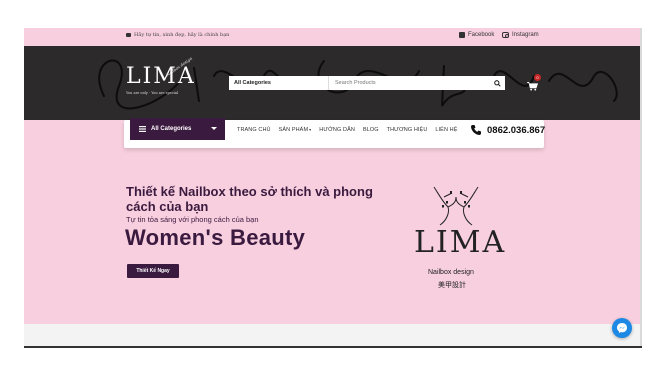  I want to click on hotline: 0862.036.867, so click(507, 130).